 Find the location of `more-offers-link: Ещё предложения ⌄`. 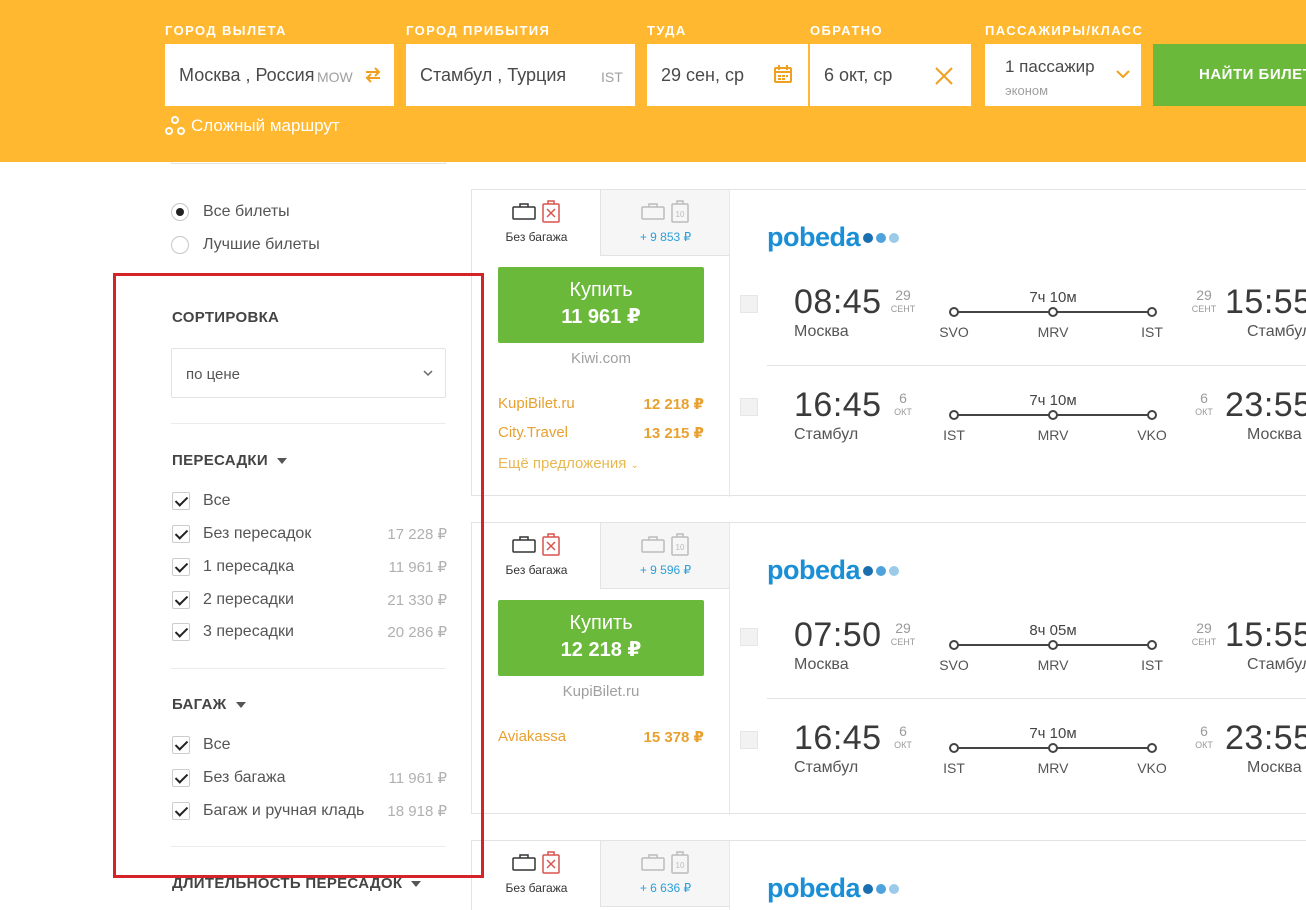

more-offers-link: Ещё предложения ⌄ is located at coordinates (568, 463).